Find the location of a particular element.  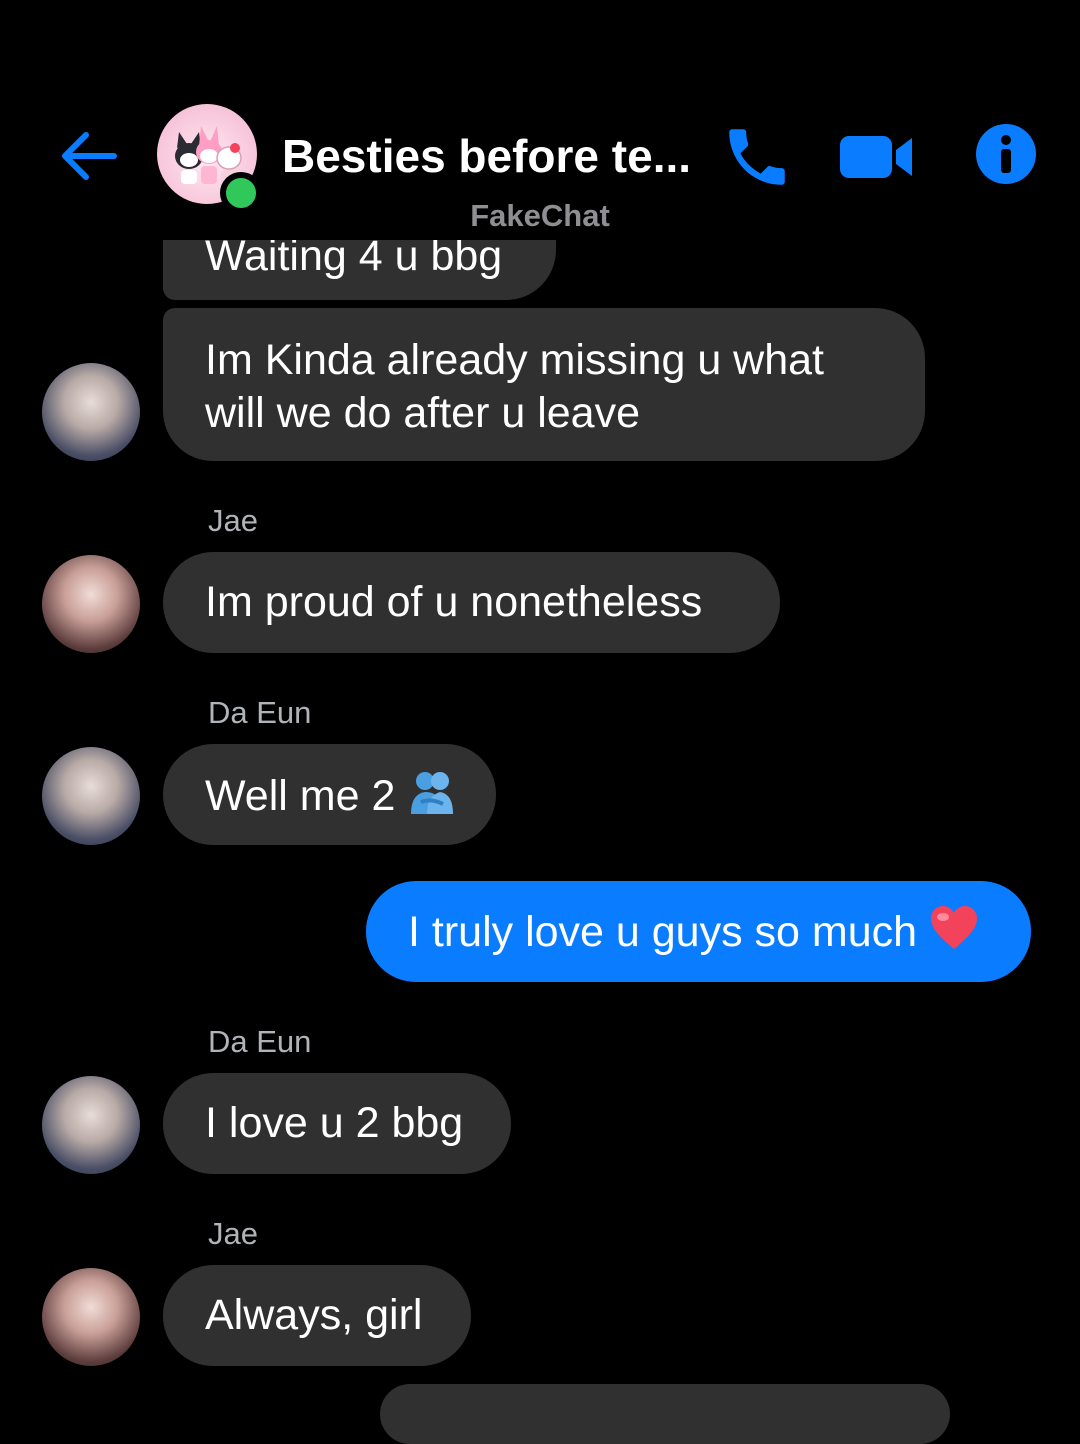

message-bubble-outgoing: I truly love u guys so much is located at coordinates (698, 931).